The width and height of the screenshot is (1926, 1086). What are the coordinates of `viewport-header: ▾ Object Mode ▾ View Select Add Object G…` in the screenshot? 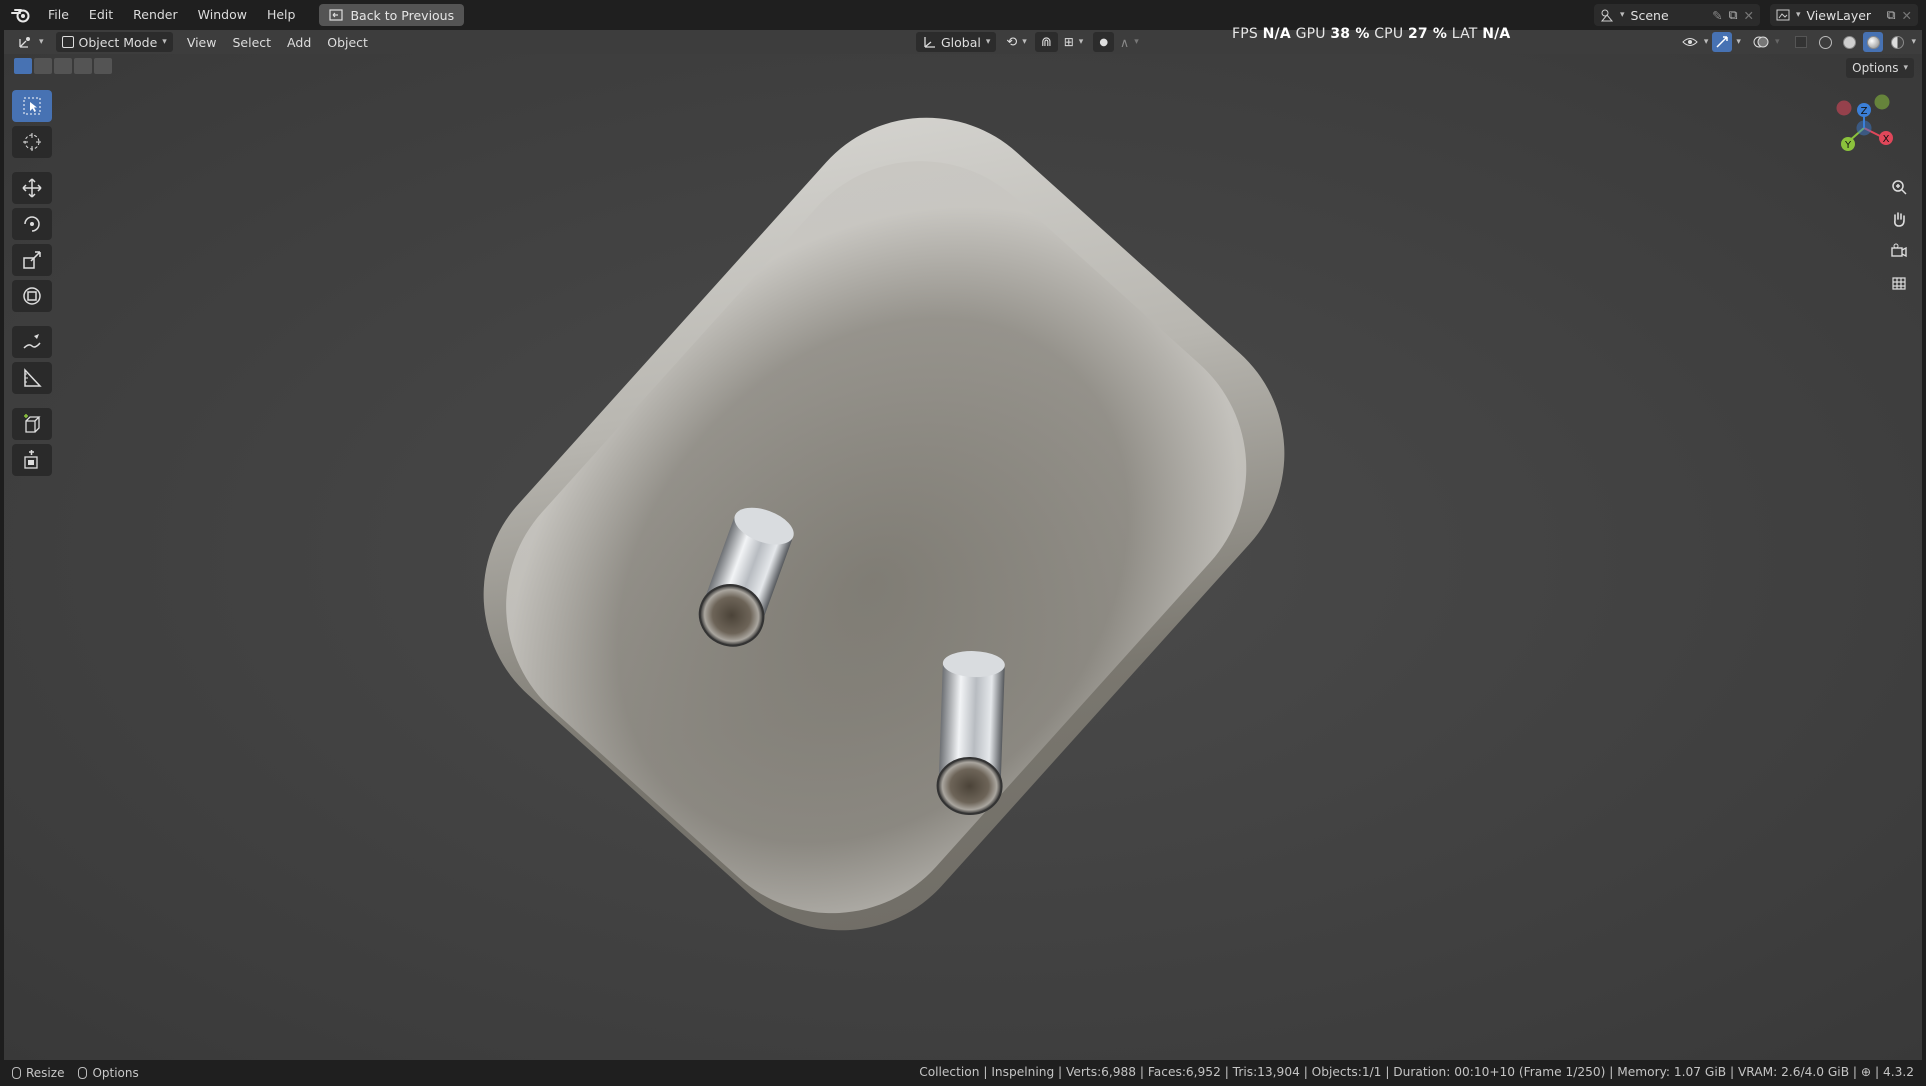 It's located at (963, 42).